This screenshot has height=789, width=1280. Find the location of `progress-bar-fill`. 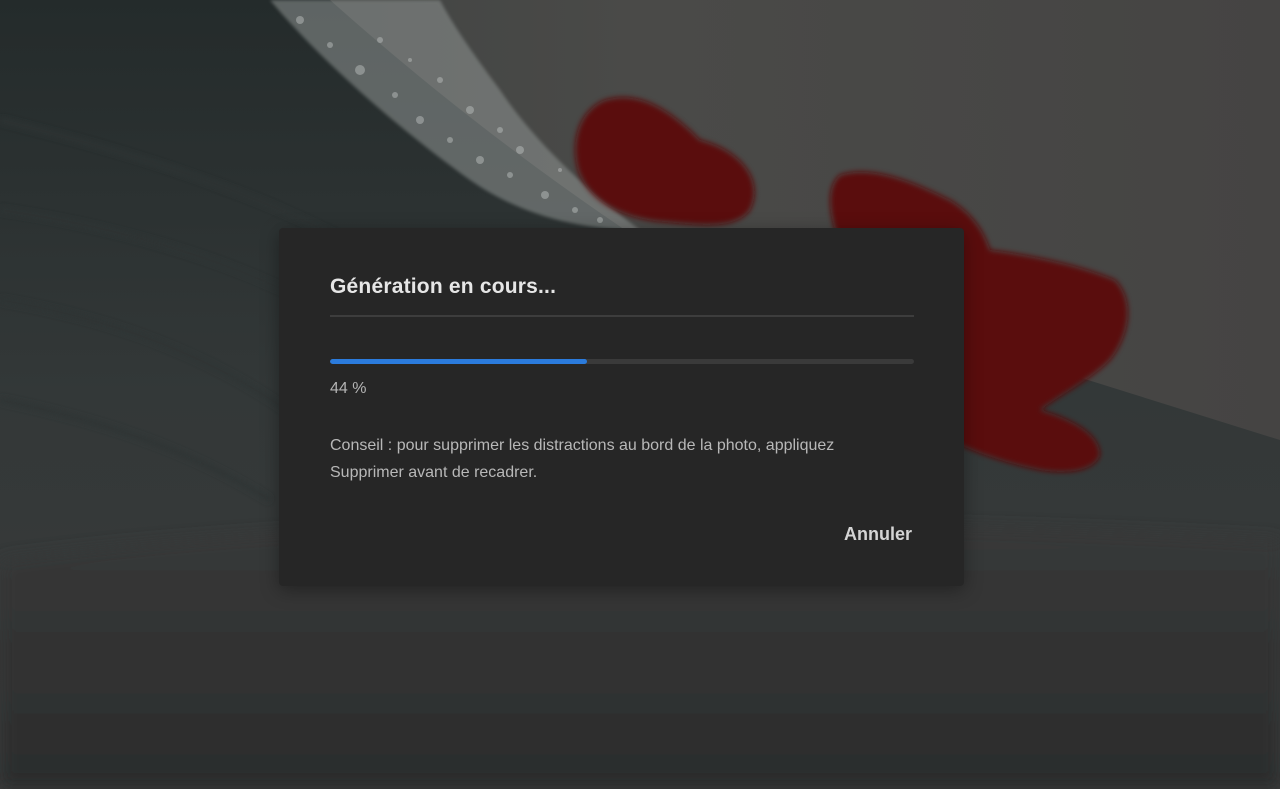

progress-bar-fill is located at coordinates (458, 361).